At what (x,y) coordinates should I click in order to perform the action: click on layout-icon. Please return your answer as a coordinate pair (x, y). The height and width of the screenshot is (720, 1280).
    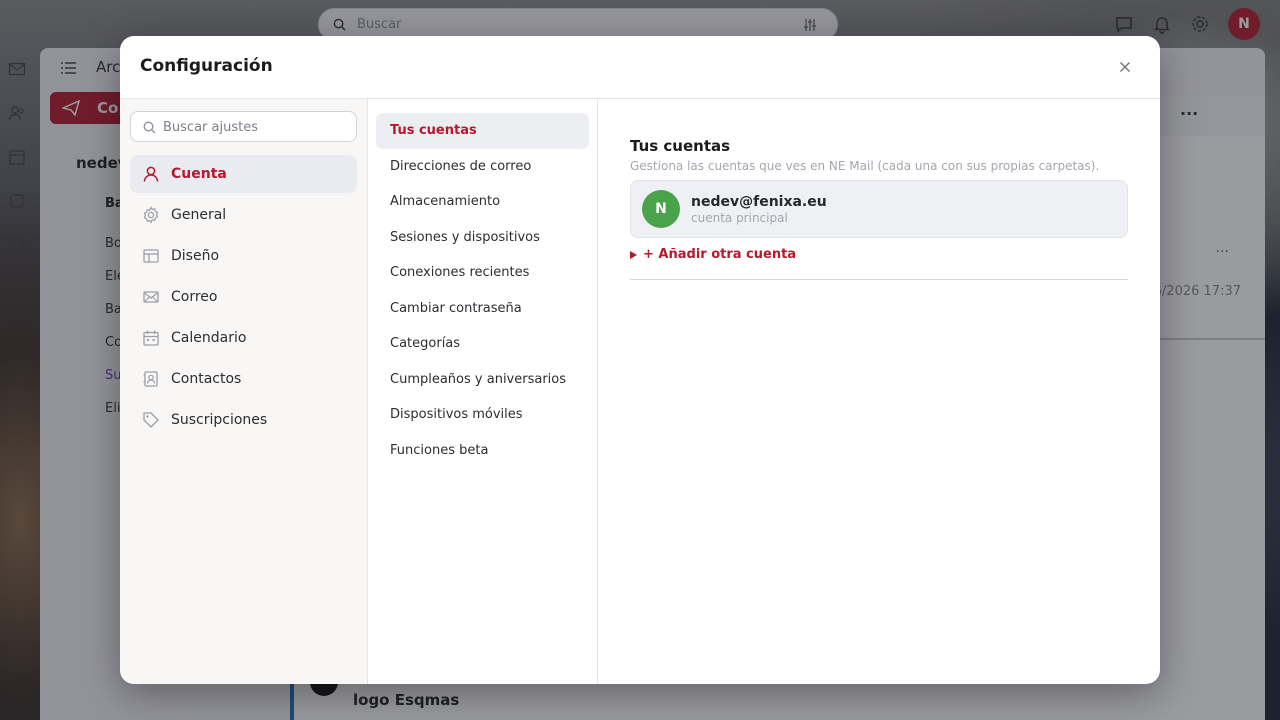
    Looking at the image, I should click on (151, 256).